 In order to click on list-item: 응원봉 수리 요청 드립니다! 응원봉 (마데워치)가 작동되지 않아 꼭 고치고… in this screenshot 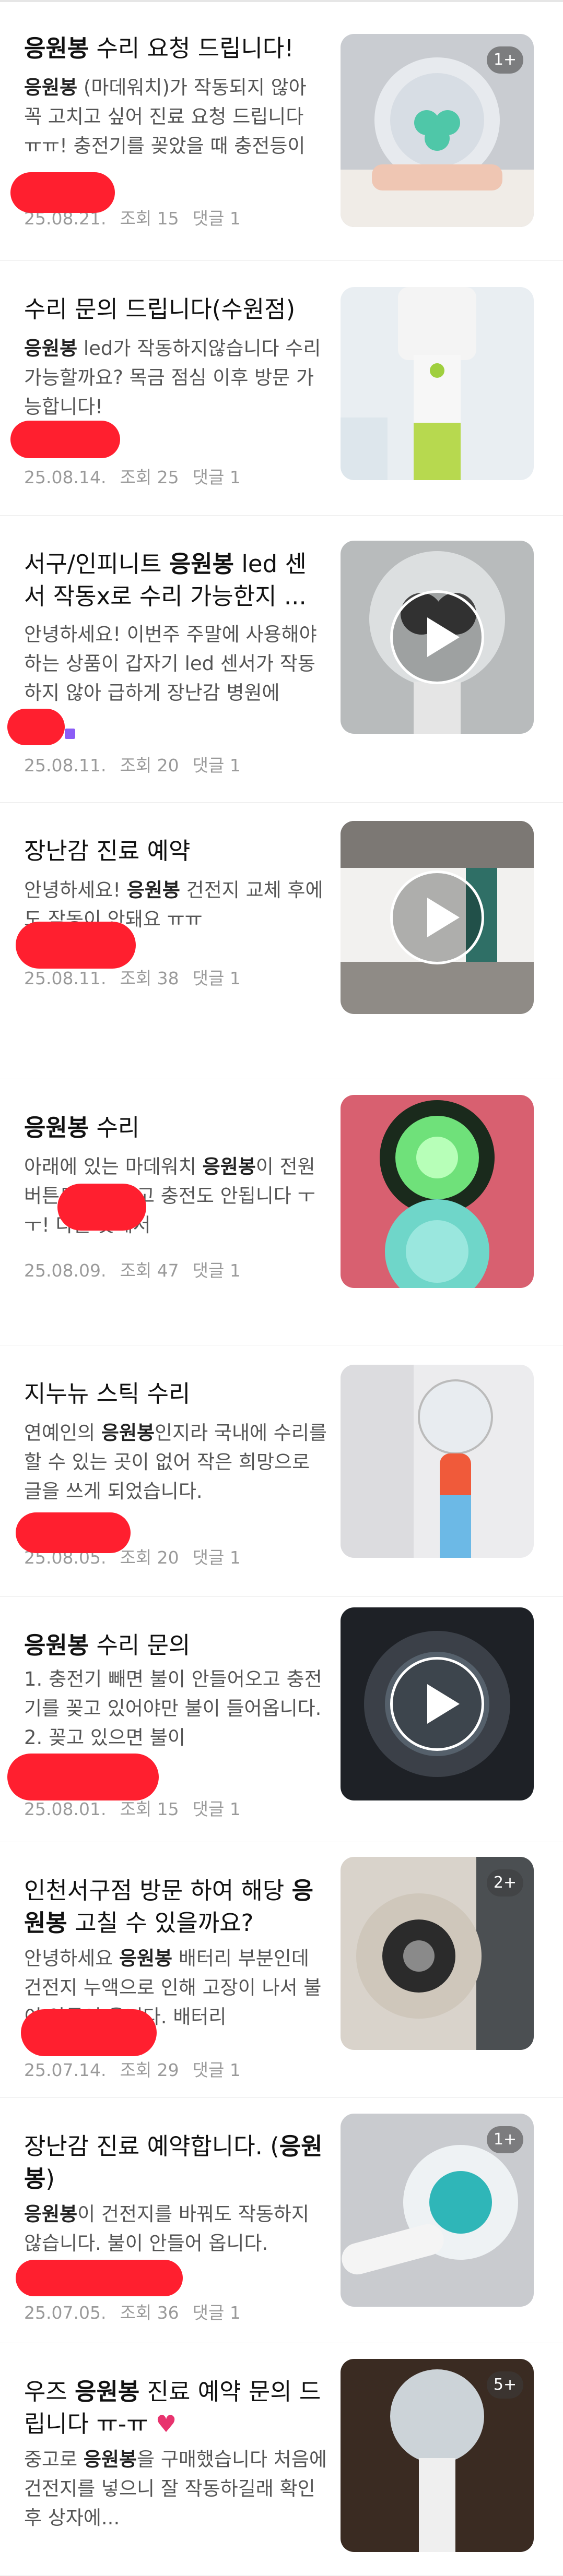, I will do `click(282, 130)`.